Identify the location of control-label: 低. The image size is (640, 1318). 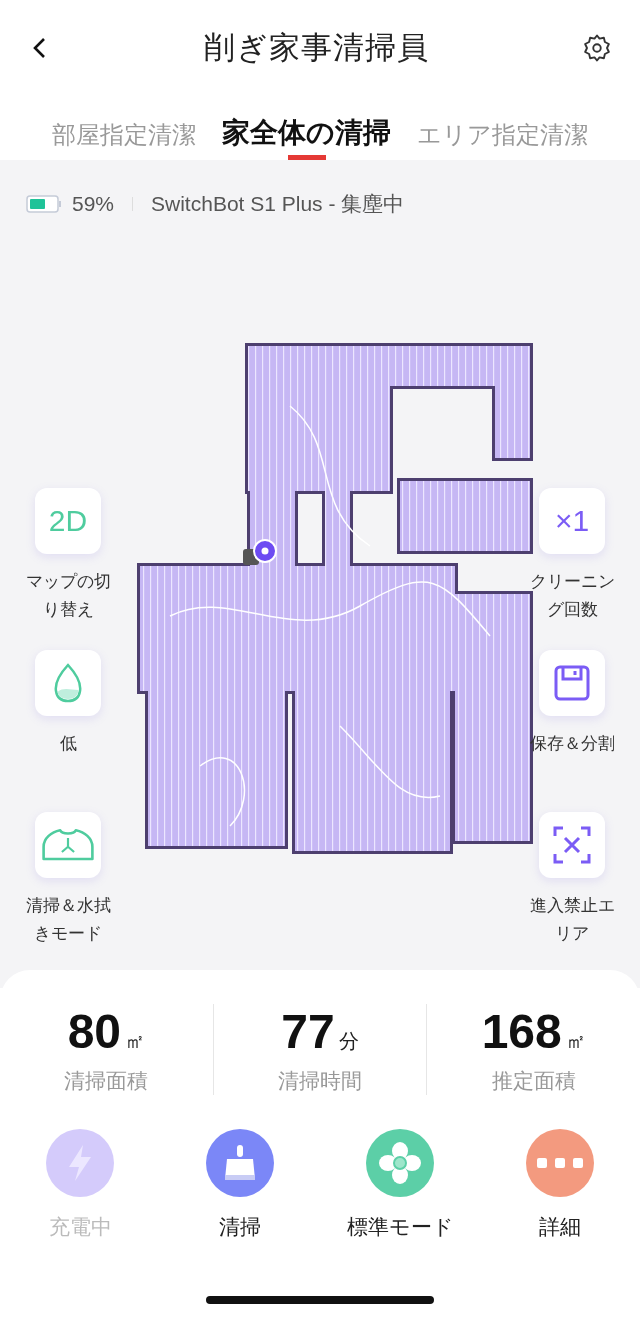
(68, 744).